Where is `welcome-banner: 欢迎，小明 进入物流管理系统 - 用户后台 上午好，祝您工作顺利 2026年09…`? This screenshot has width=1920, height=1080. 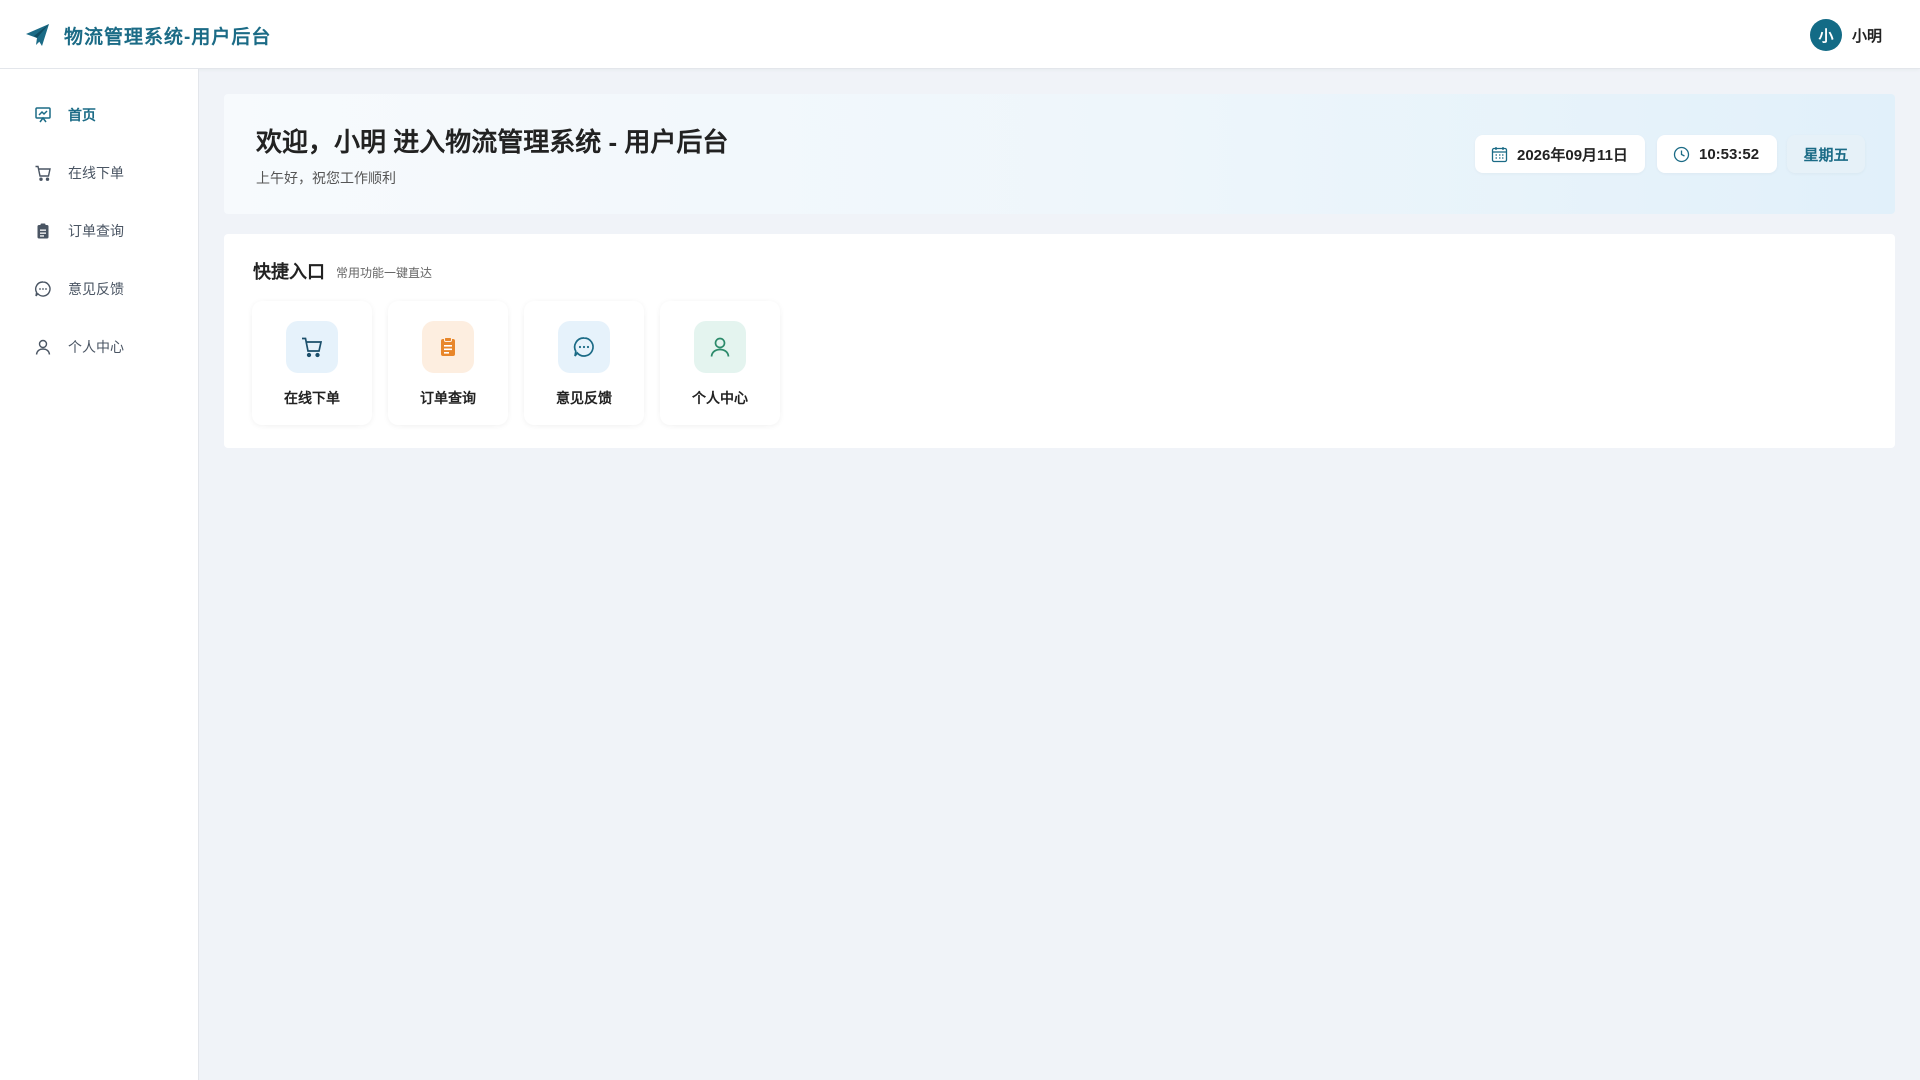
welcome-banner: 欢迎，小明 进入物流管理系统 - 用户后台 上午好，祝您工作顺利 2026年09… is located at coordinates (1059, 154).